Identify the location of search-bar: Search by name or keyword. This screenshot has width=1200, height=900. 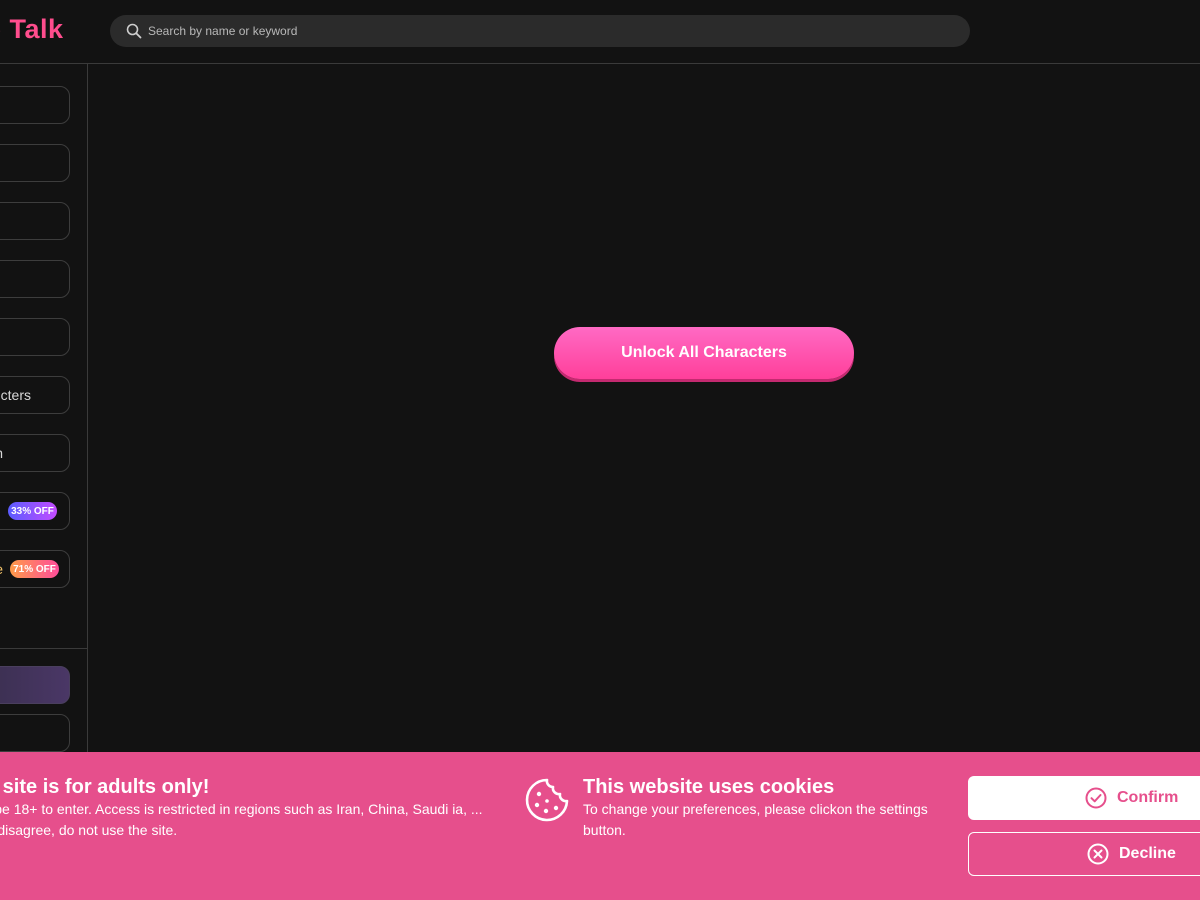
(540, 31).